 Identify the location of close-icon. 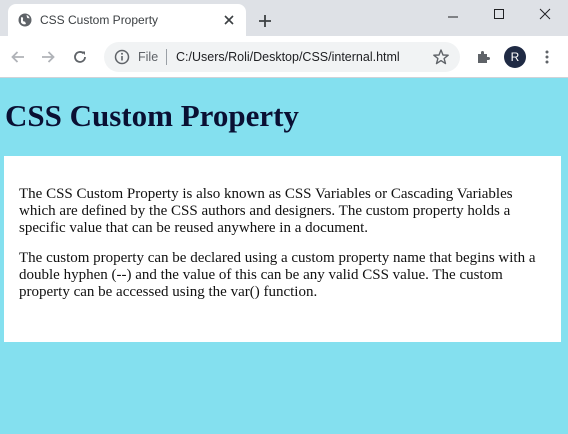
(229, 20).